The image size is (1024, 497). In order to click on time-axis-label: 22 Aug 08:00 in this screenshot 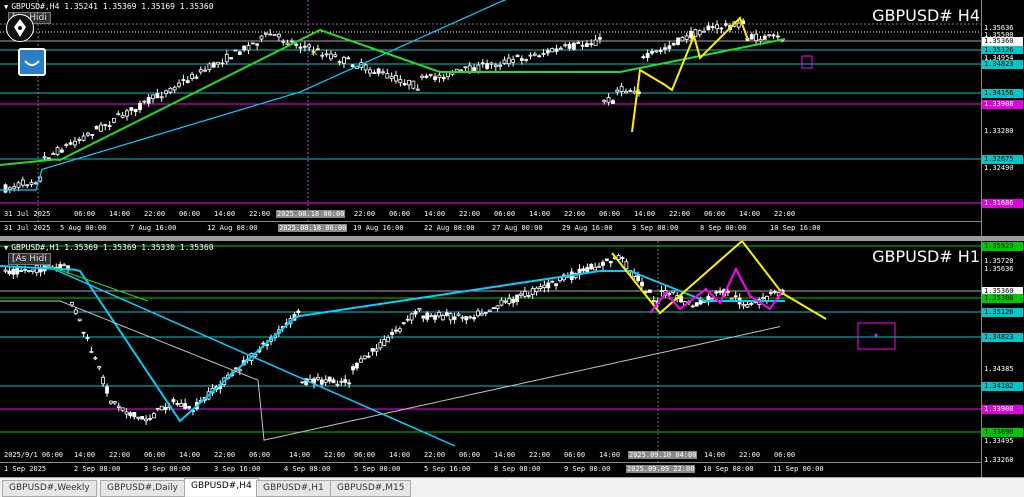, I will do `click(449, 228)`.